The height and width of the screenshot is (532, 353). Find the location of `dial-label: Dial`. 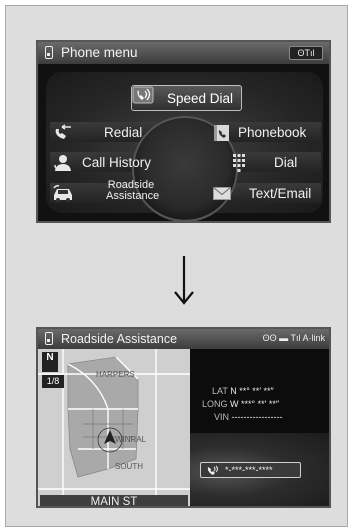

dial-label: Dial is located at coordinates (286, 162).